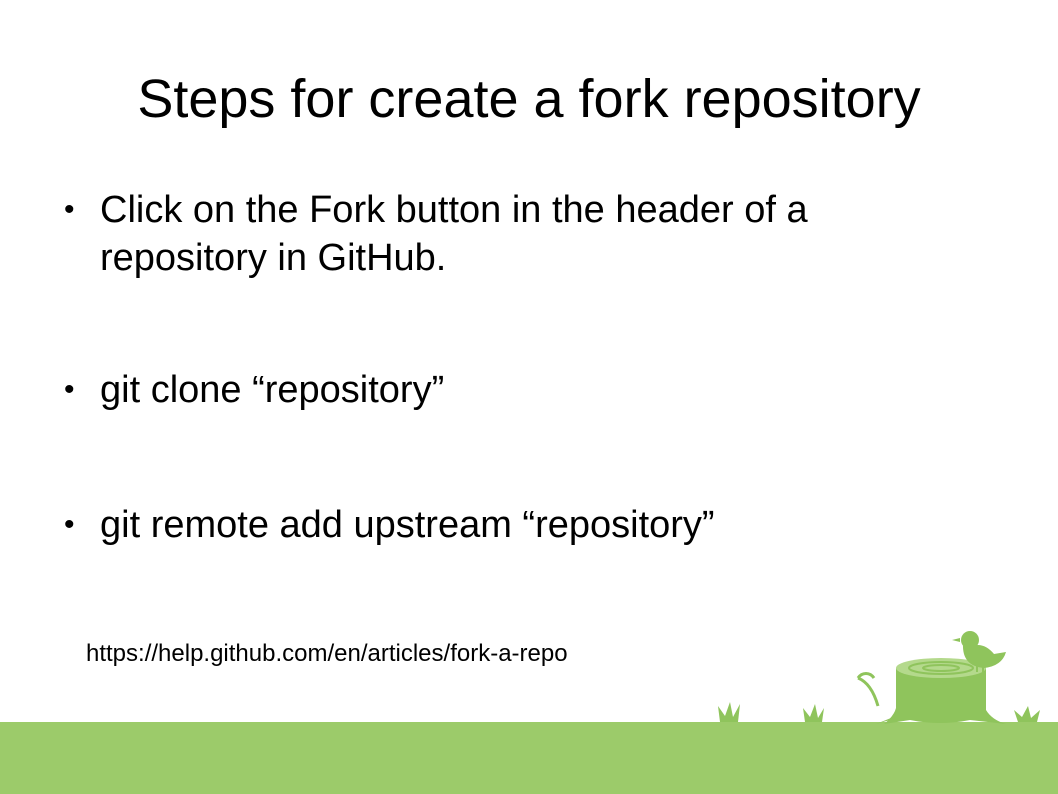 This screenshot has width=1058, height=794. What do you see at coordinates (868, 689) in the screenshot?
I see `sprout-icon` at bounding box center [868, 689].